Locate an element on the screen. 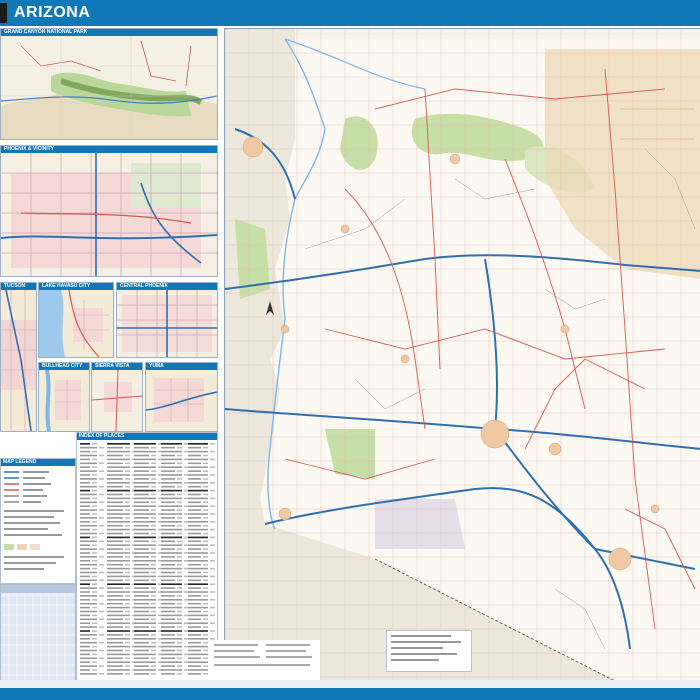  bottom-strip is located at coordinates (350, 684).